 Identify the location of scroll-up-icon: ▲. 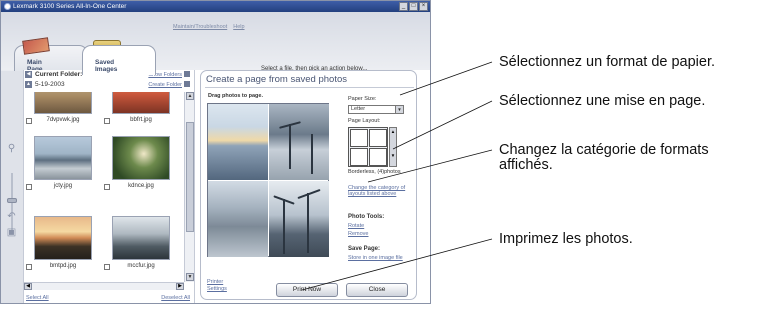
(190, 96).